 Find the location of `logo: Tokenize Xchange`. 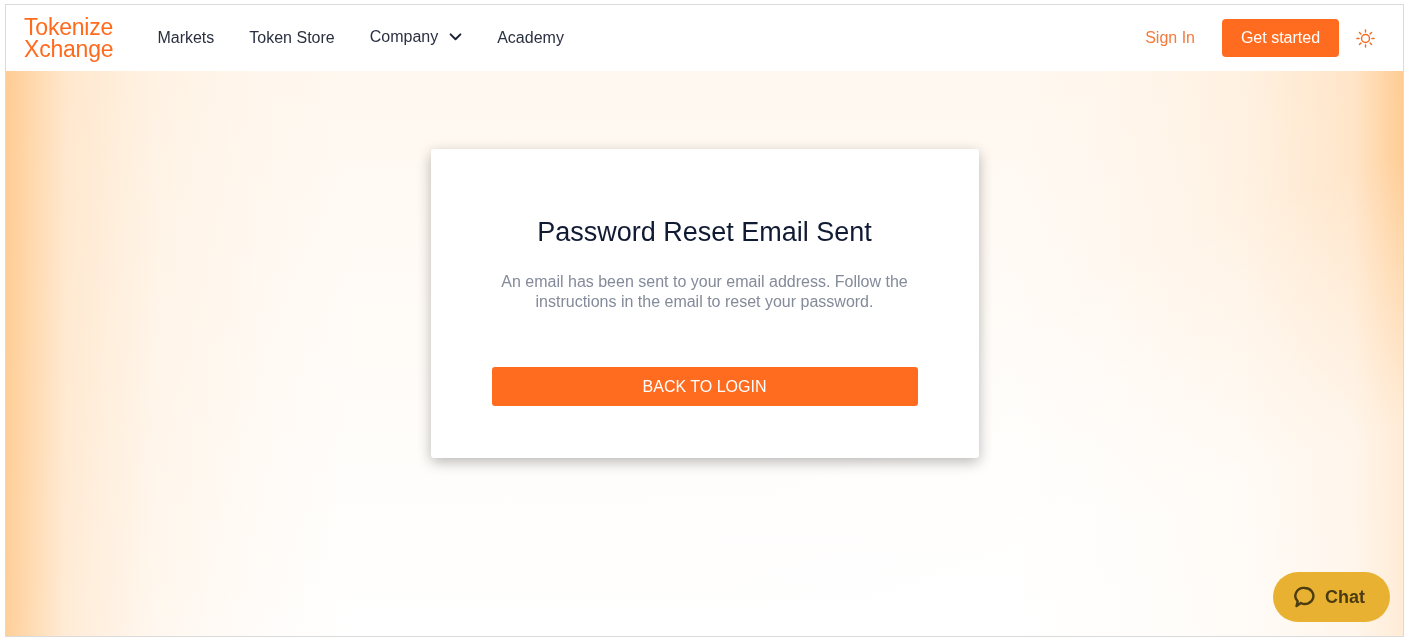

logo: Tokenize Xchange is located at coordinates (69, 38).